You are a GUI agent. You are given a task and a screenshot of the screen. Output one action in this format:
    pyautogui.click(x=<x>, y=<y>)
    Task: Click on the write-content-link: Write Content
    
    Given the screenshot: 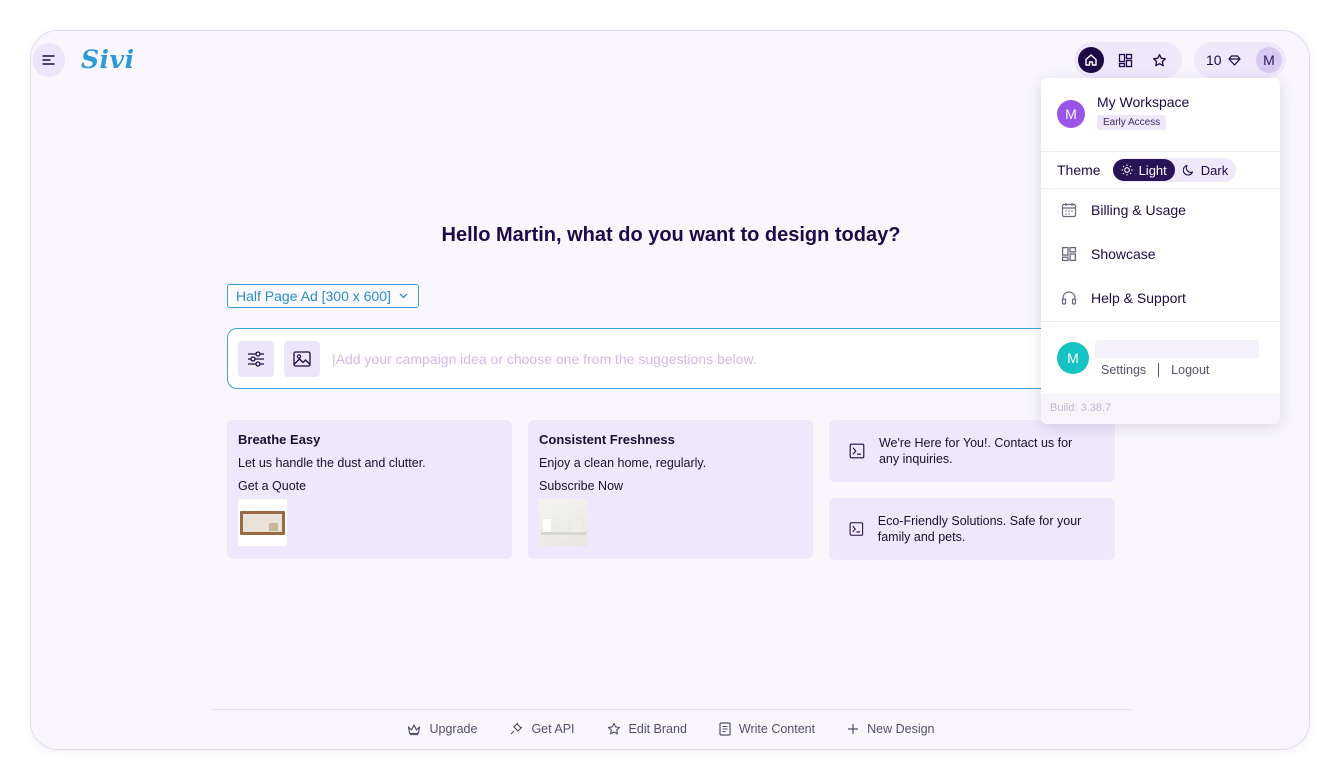 What is the action you would take?
    pyautogui.click(x=767, y=729)
    